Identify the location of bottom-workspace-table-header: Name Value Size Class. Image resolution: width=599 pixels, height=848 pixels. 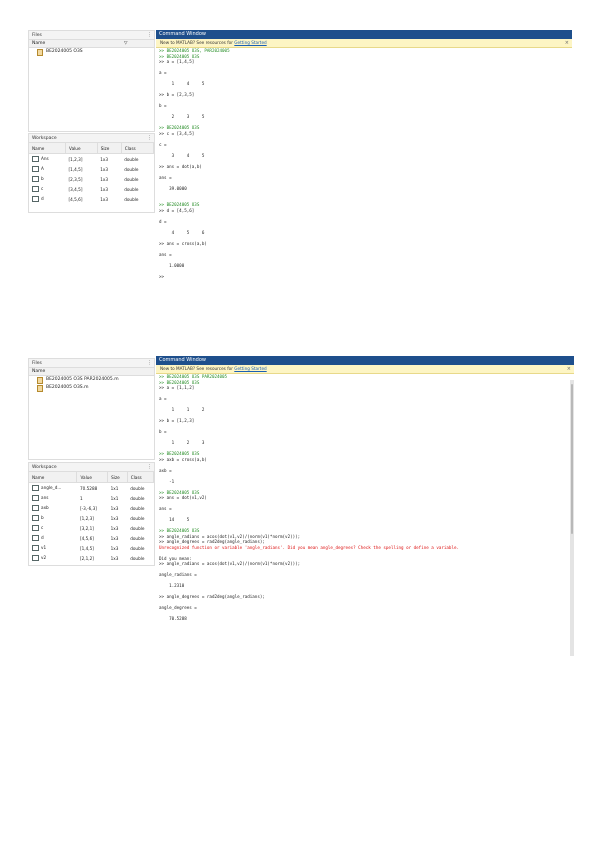
(91, 477).